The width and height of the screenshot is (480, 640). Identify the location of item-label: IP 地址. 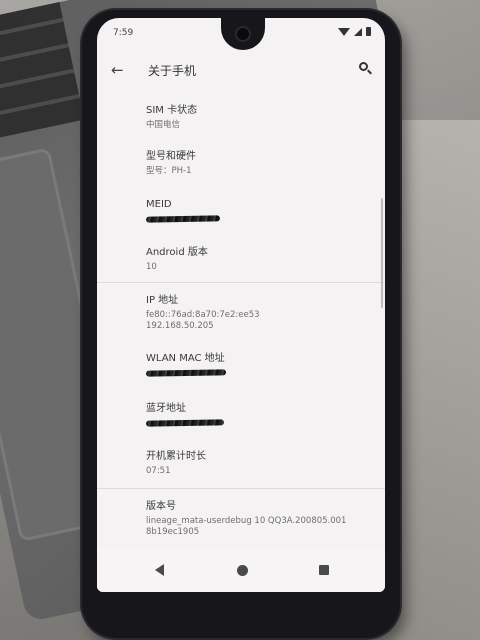
(162, 300).